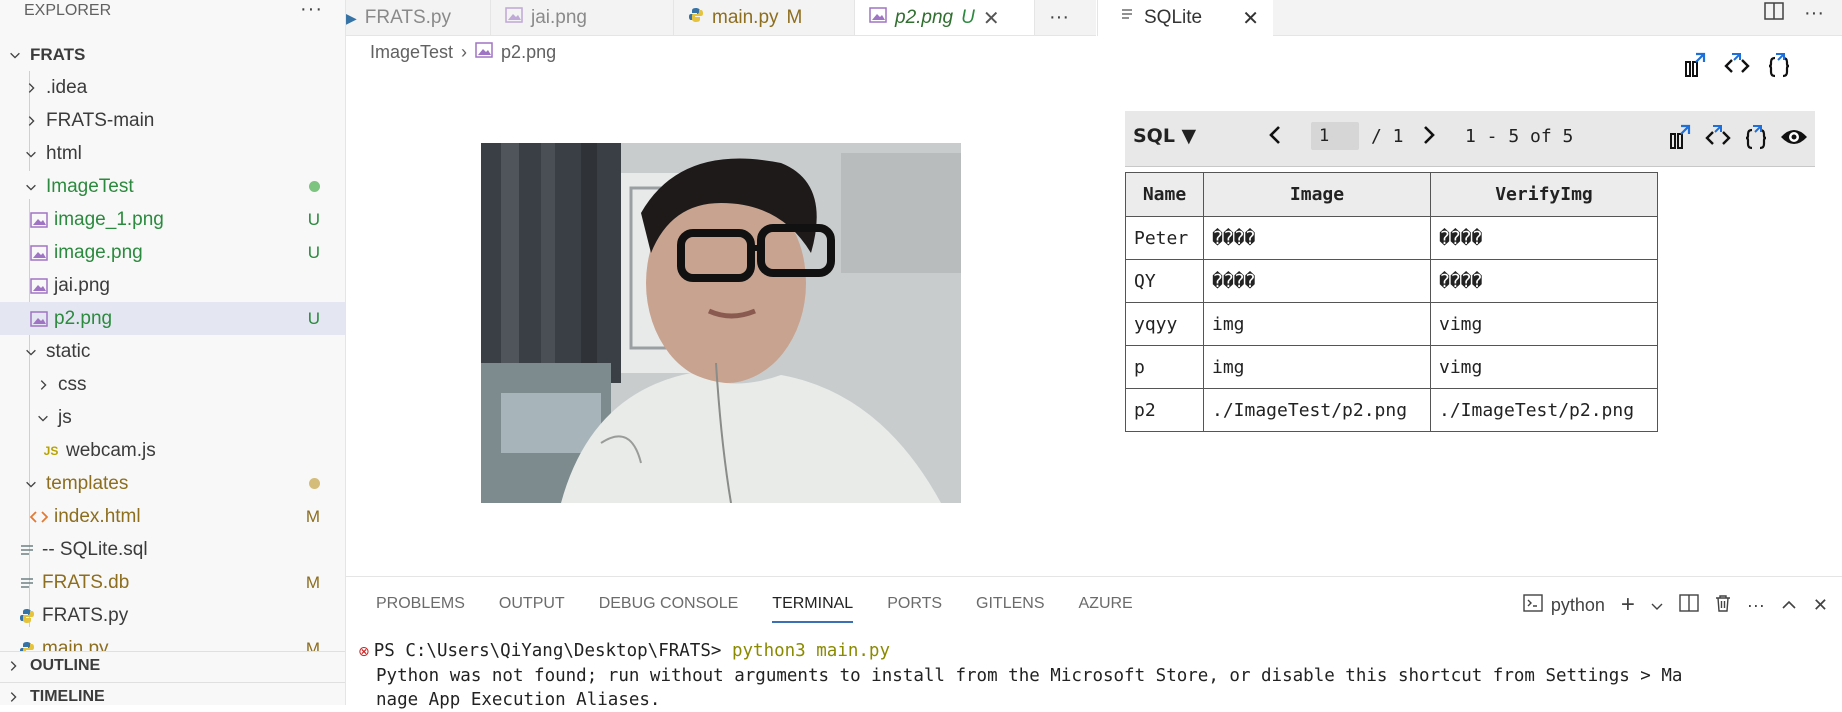  What do you see at coordinates (67, 87) in the screenshot?
I see `tree-item-label: .idea` at bounding box center [67, 87].